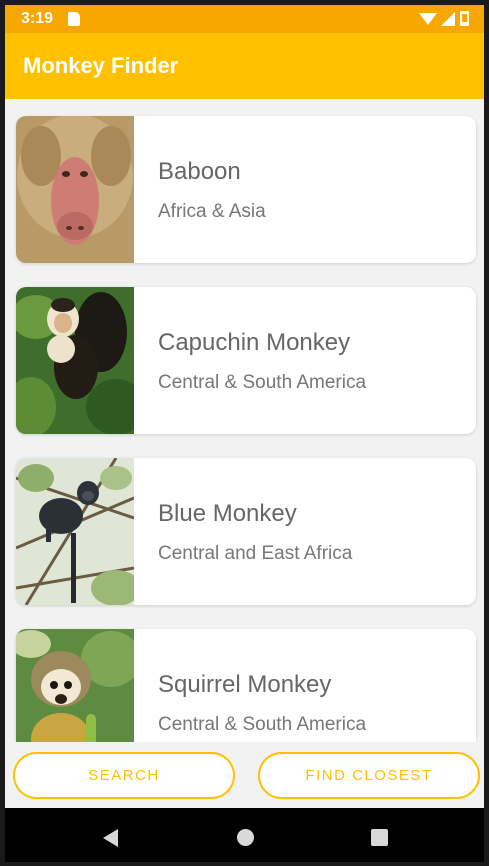 The width and height of the screenshot is (489, 866). What do you see at coordinates (75, 531) in the screenshot?
I see `blue-monkey-photo` at bounding box center [75, 531].